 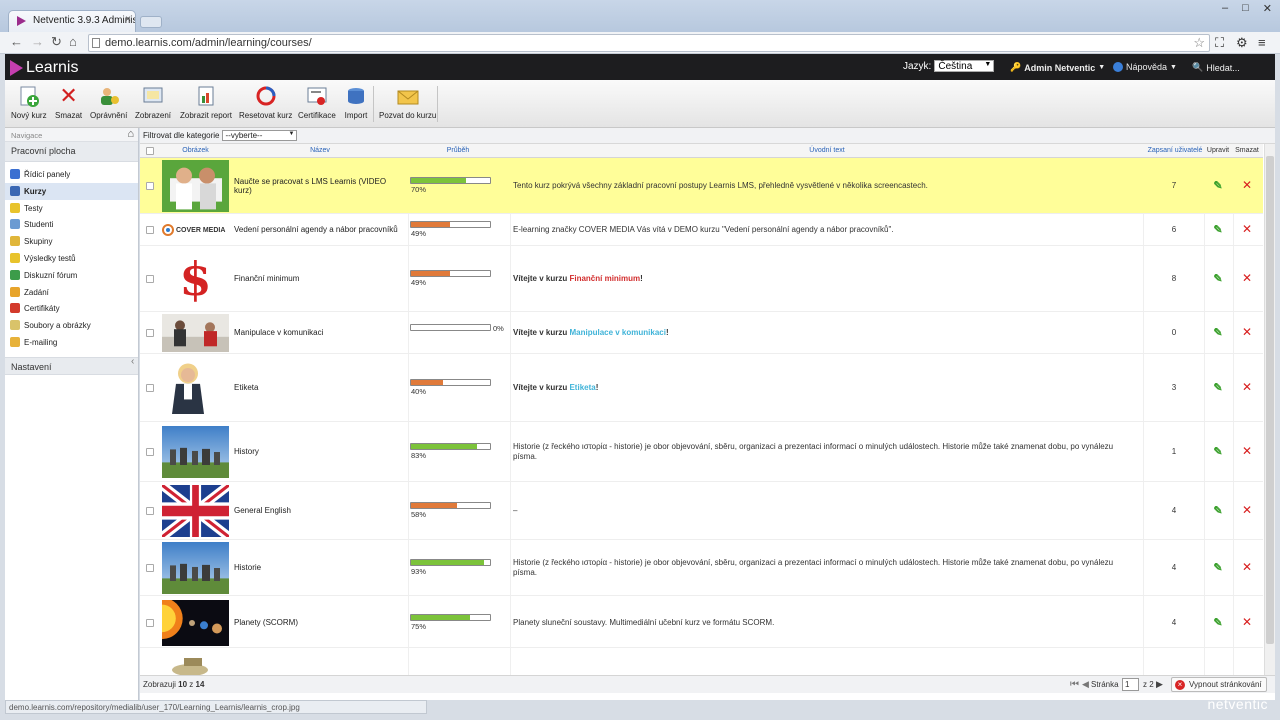 I want to click on section-workspace: Pracovní plocha, so click(x=71, y=152).